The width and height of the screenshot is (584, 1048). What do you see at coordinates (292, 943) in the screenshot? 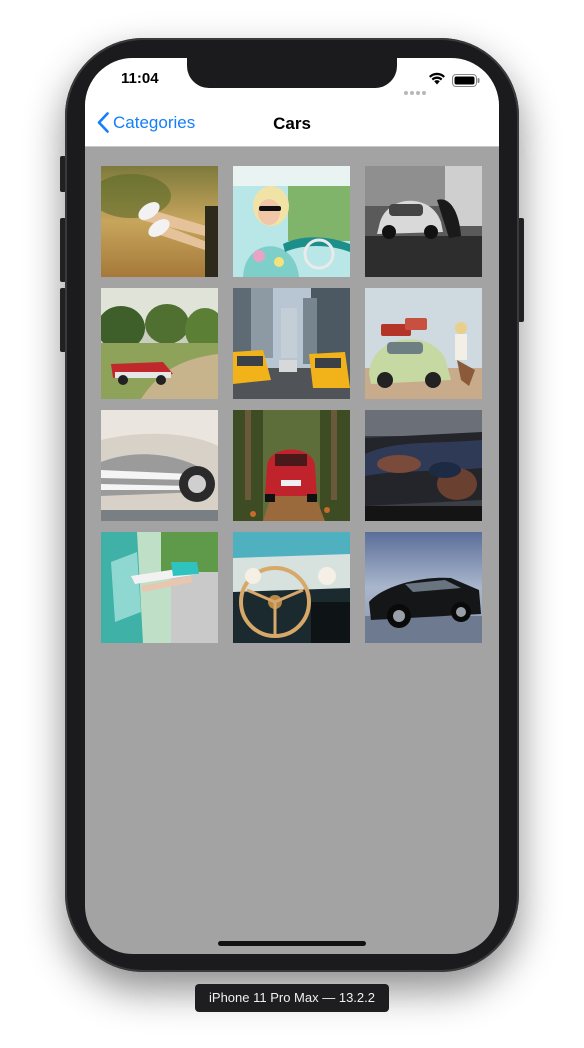
I see `home-indicator` at bounding box center [292, 943].